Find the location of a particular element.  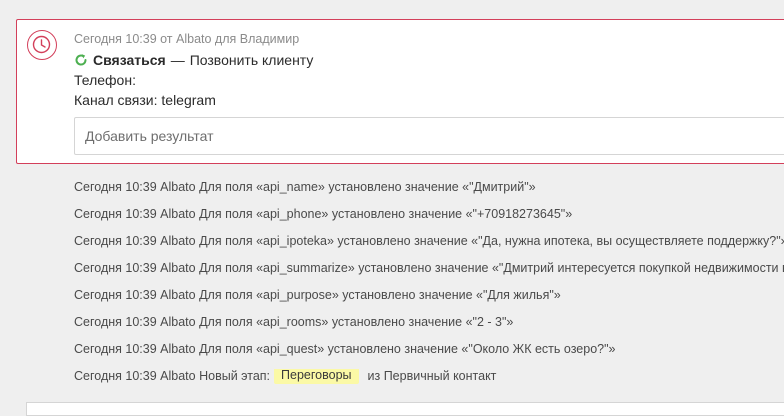

task-description: Позвонить клиенту is located at coordinates (251, 60).